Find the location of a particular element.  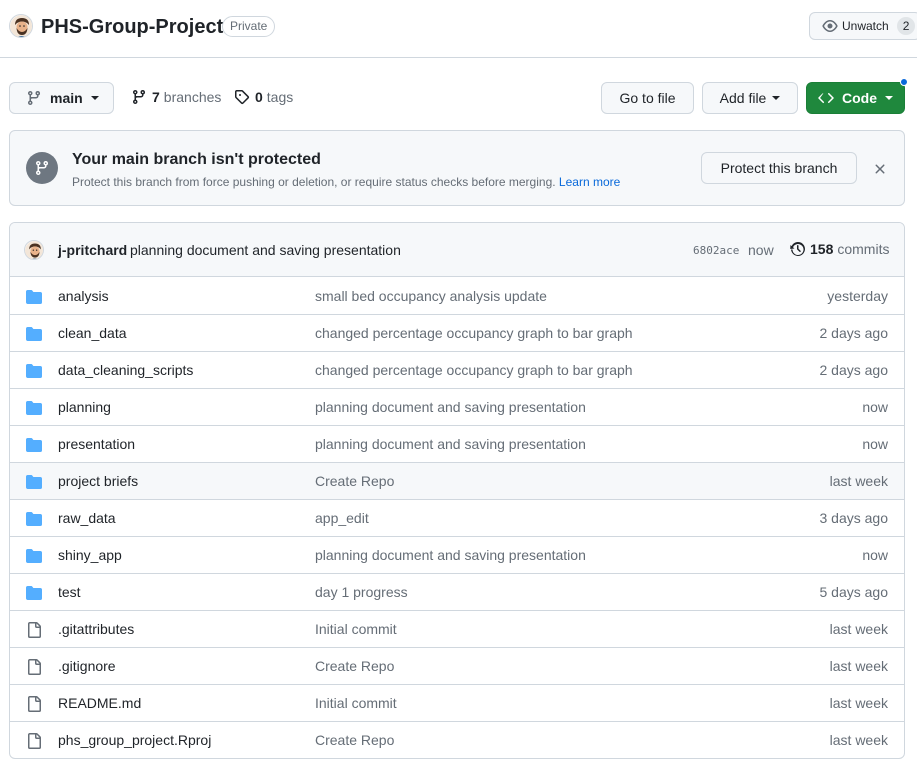

branches-label: branches is located at coordinates (192, 97).